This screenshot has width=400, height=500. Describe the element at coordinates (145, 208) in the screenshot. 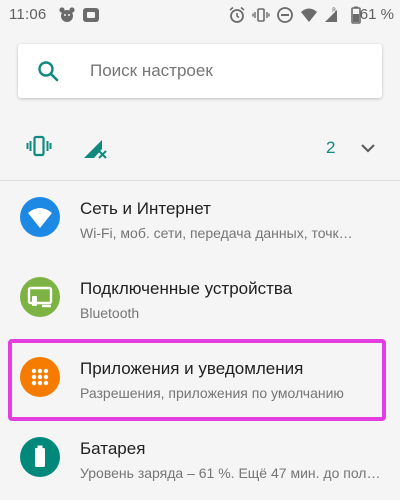

I see `settings-item-title: Сеть и Интернет` at that location.